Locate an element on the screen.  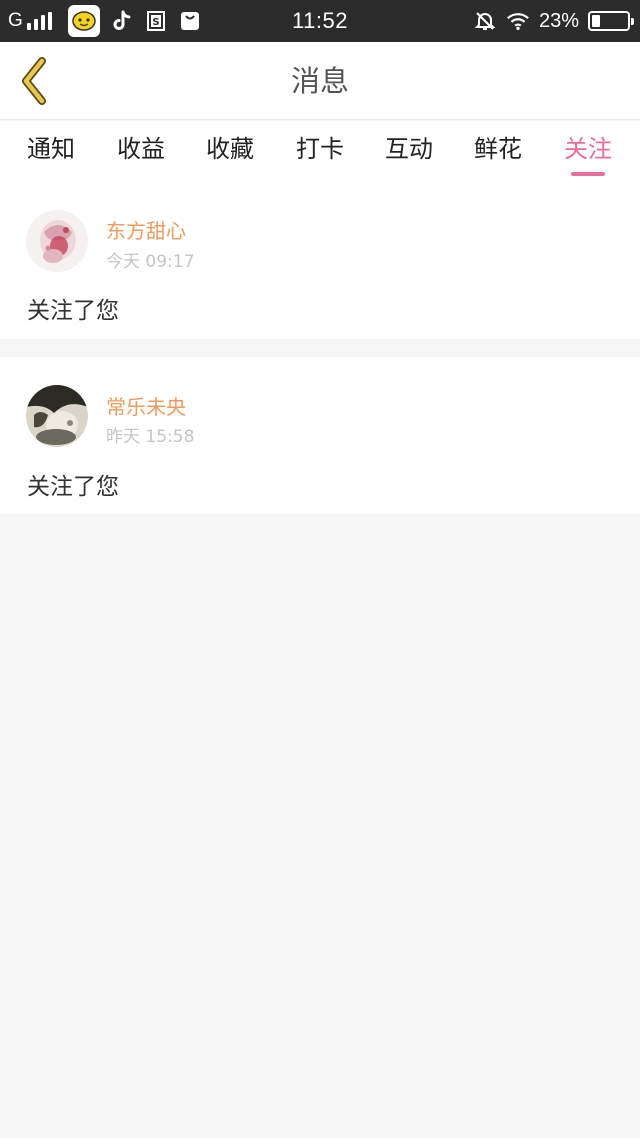
timestamp: 今天 09:17 is located at coordinates (150, 262).